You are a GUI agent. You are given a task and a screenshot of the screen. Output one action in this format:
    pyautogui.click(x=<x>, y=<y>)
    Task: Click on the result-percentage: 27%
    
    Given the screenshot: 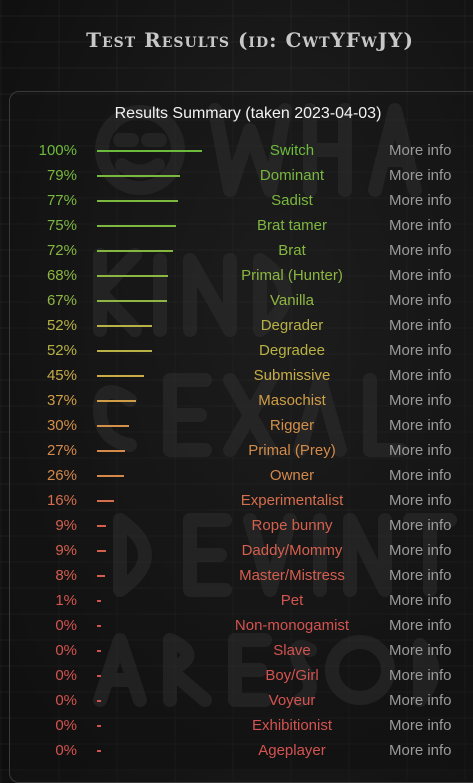 What is the action you would take?
    pyautogui.click(x=61, y=450)
    